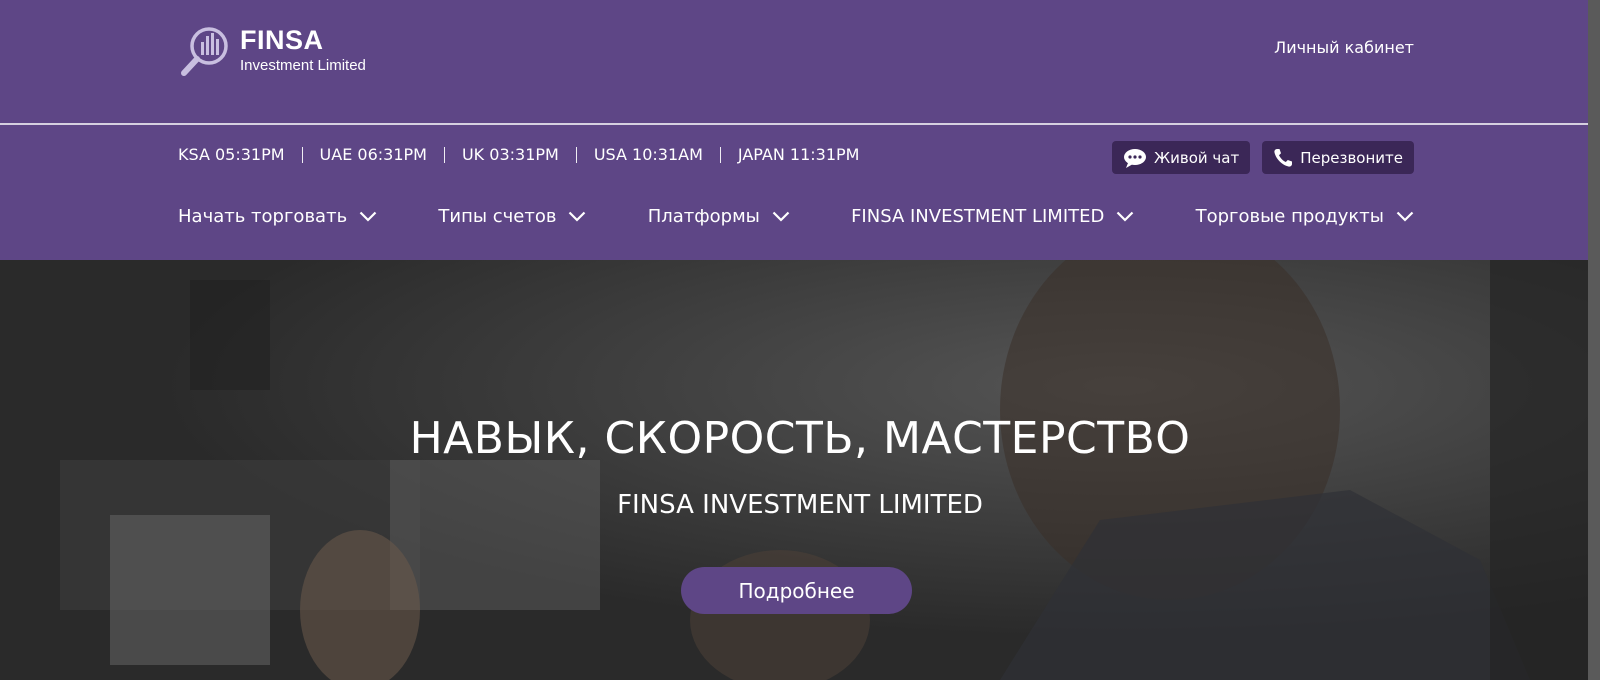 The height and width of the screenshot is (680, 1600). I want to click on live-chat-label: Живой чат, so click(1196, 157).